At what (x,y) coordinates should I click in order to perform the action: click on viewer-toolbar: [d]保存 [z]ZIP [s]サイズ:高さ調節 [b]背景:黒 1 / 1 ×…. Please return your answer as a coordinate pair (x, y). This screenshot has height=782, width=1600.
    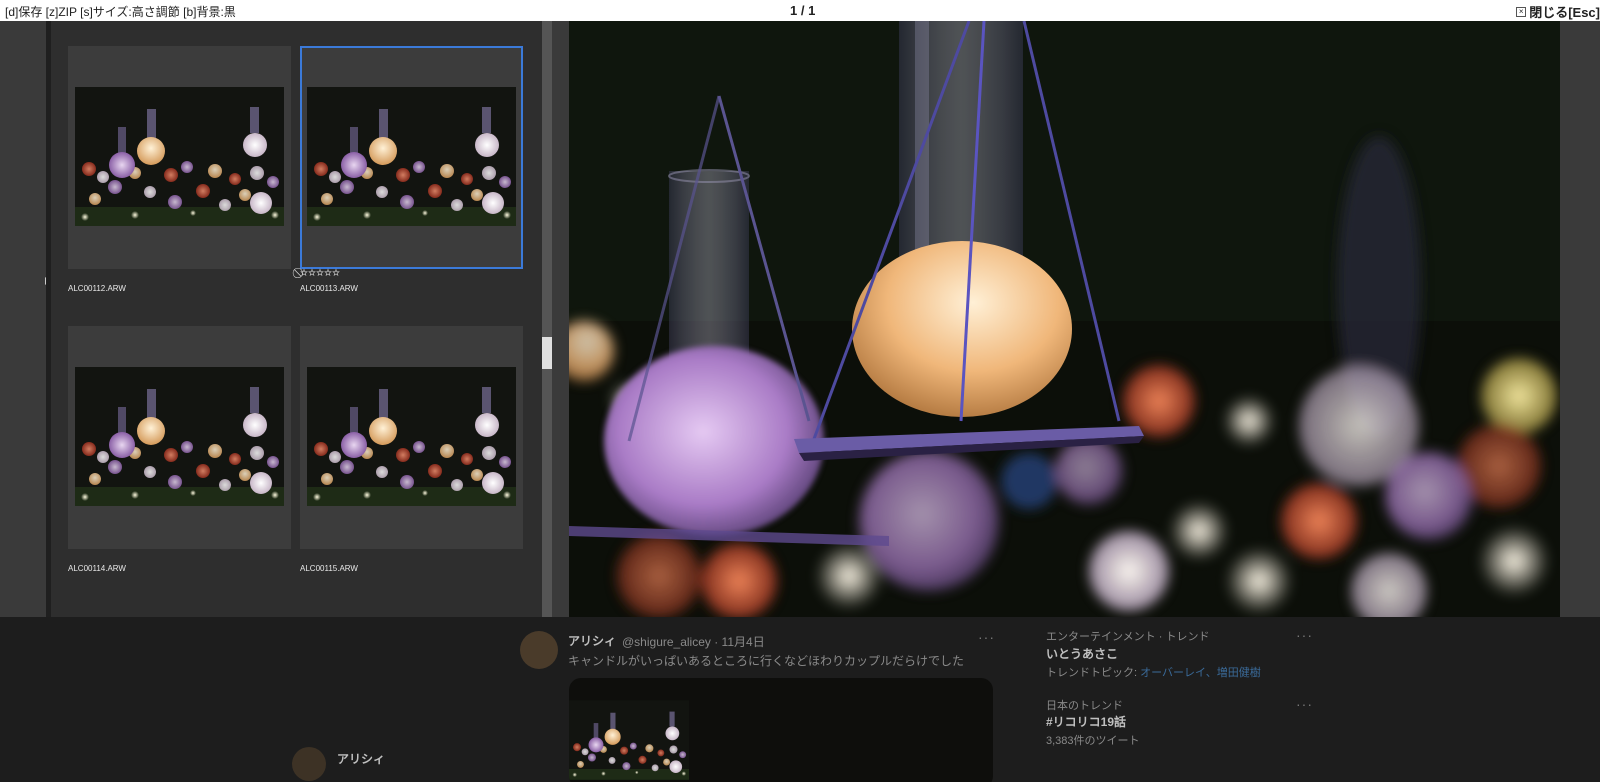
    Looking at the image, I should click on (800, 10).